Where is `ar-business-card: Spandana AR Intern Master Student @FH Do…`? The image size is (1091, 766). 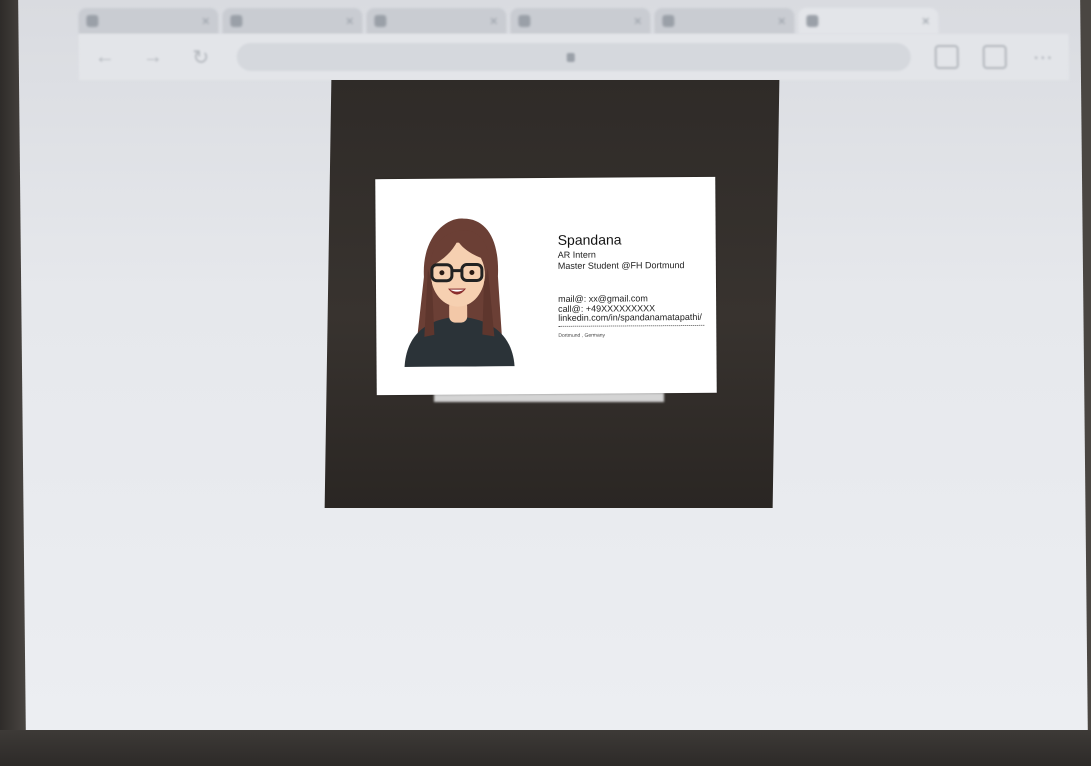
ar-business-card: Spandana AR Intern Master Student @FH Do… is located at coordinates (546, 286).